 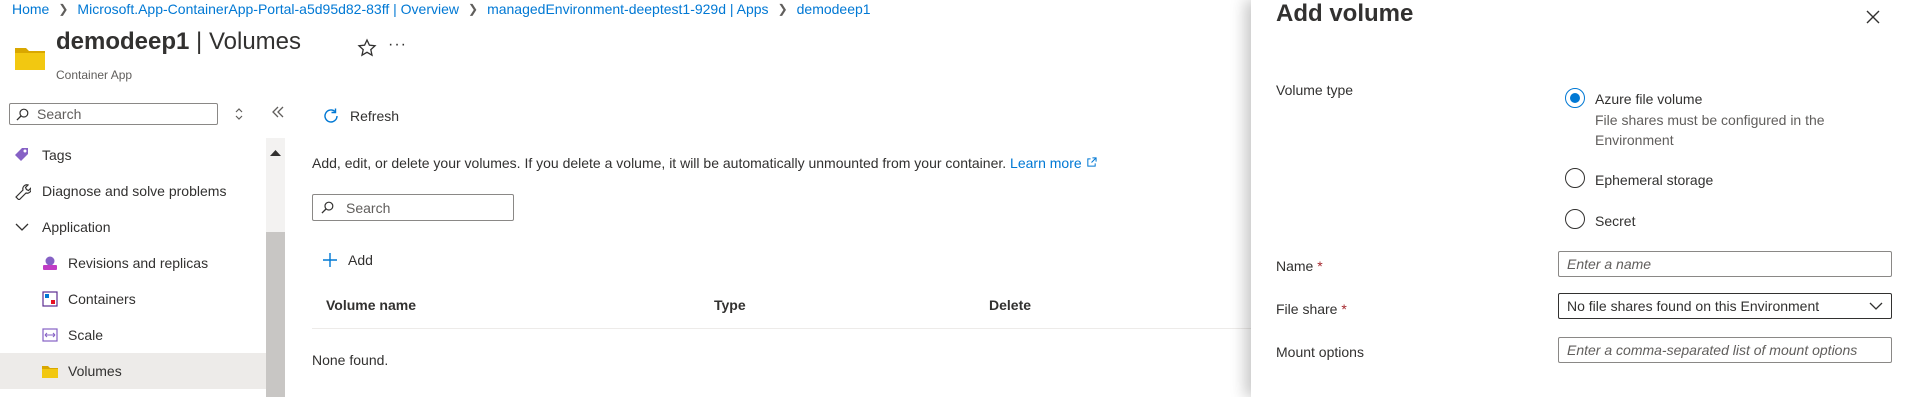 I want to click on name-field, so click(x=1725, y=264).